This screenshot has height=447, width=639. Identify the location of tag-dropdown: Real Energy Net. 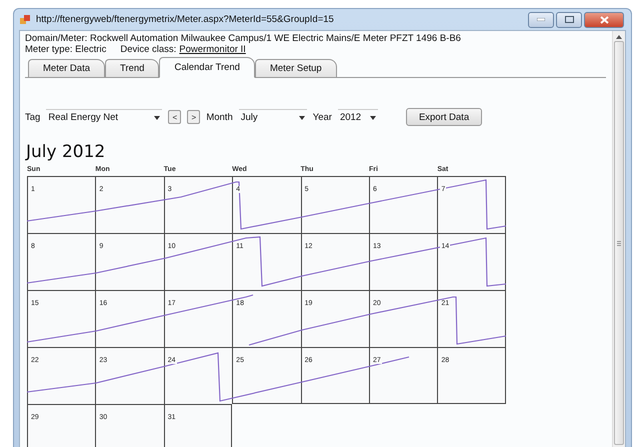
(104, 117).